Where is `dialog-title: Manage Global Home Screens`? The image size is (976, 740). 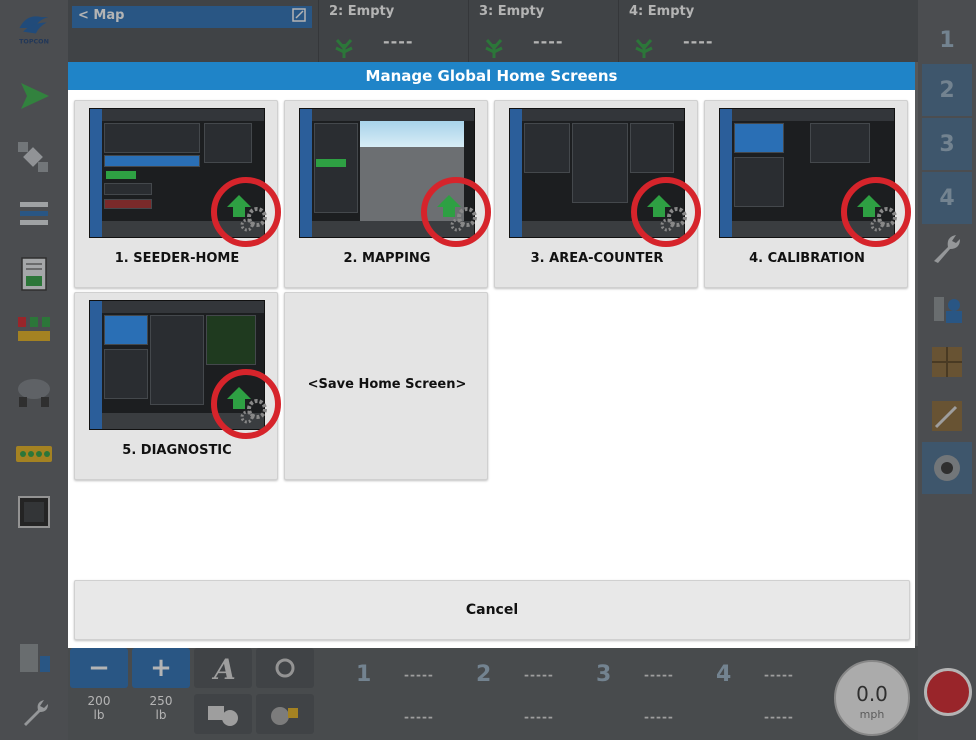
dialog-title: Manage Global Home Screens is located at coordinates (491, 76).